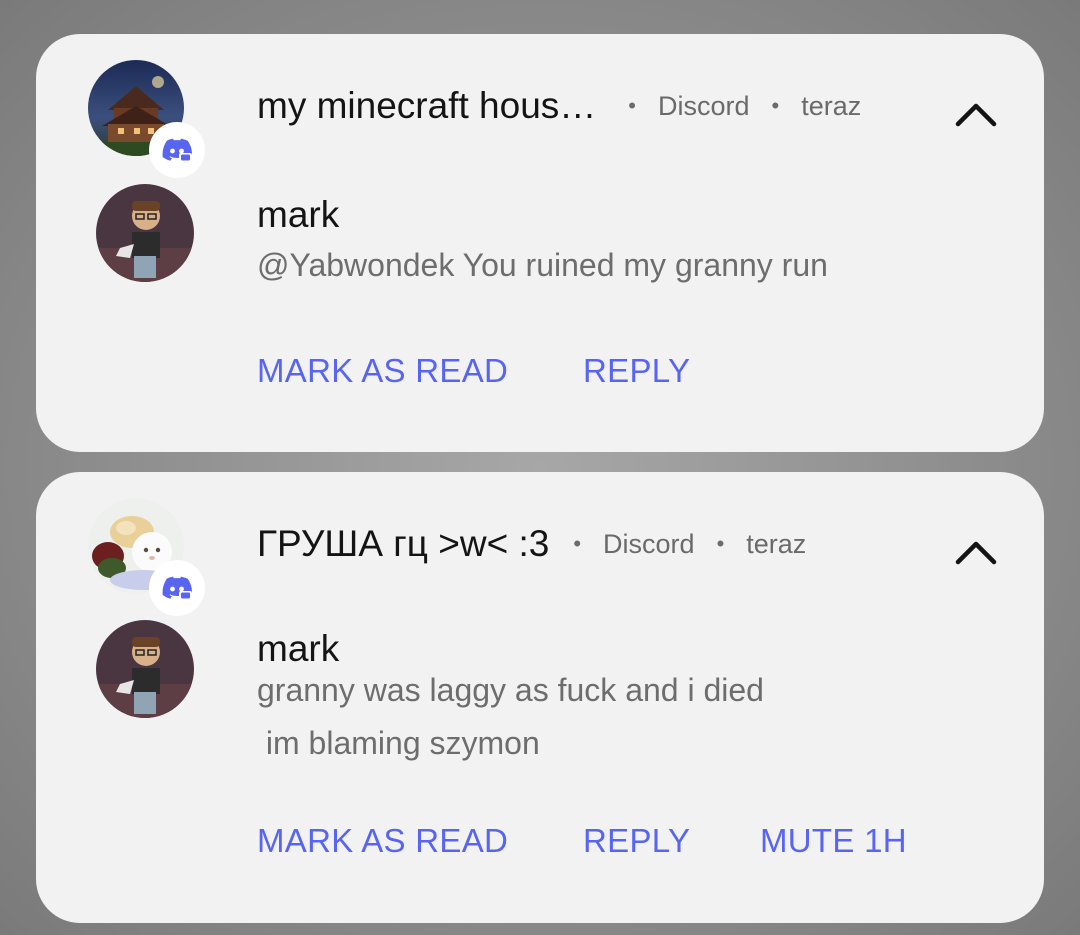 This screenshot has width=1080, height=935. I want to click on message-line-1: granny was laggy as fuck and i died, so click(510, 690).